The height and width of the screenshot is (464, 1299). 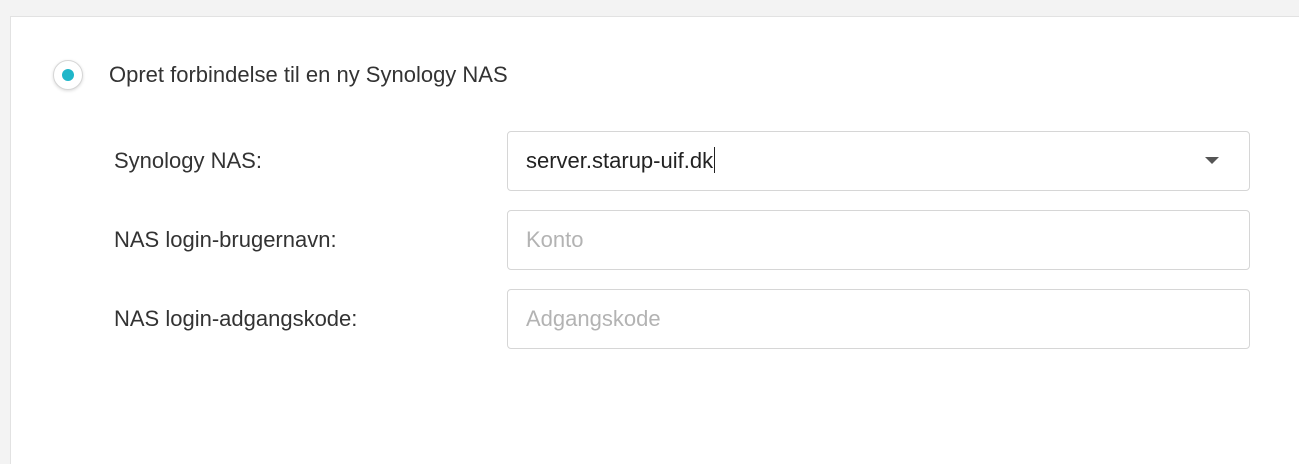 I want to click on nas-input: server.starup-uif.dk, so click(x=621, y=161).